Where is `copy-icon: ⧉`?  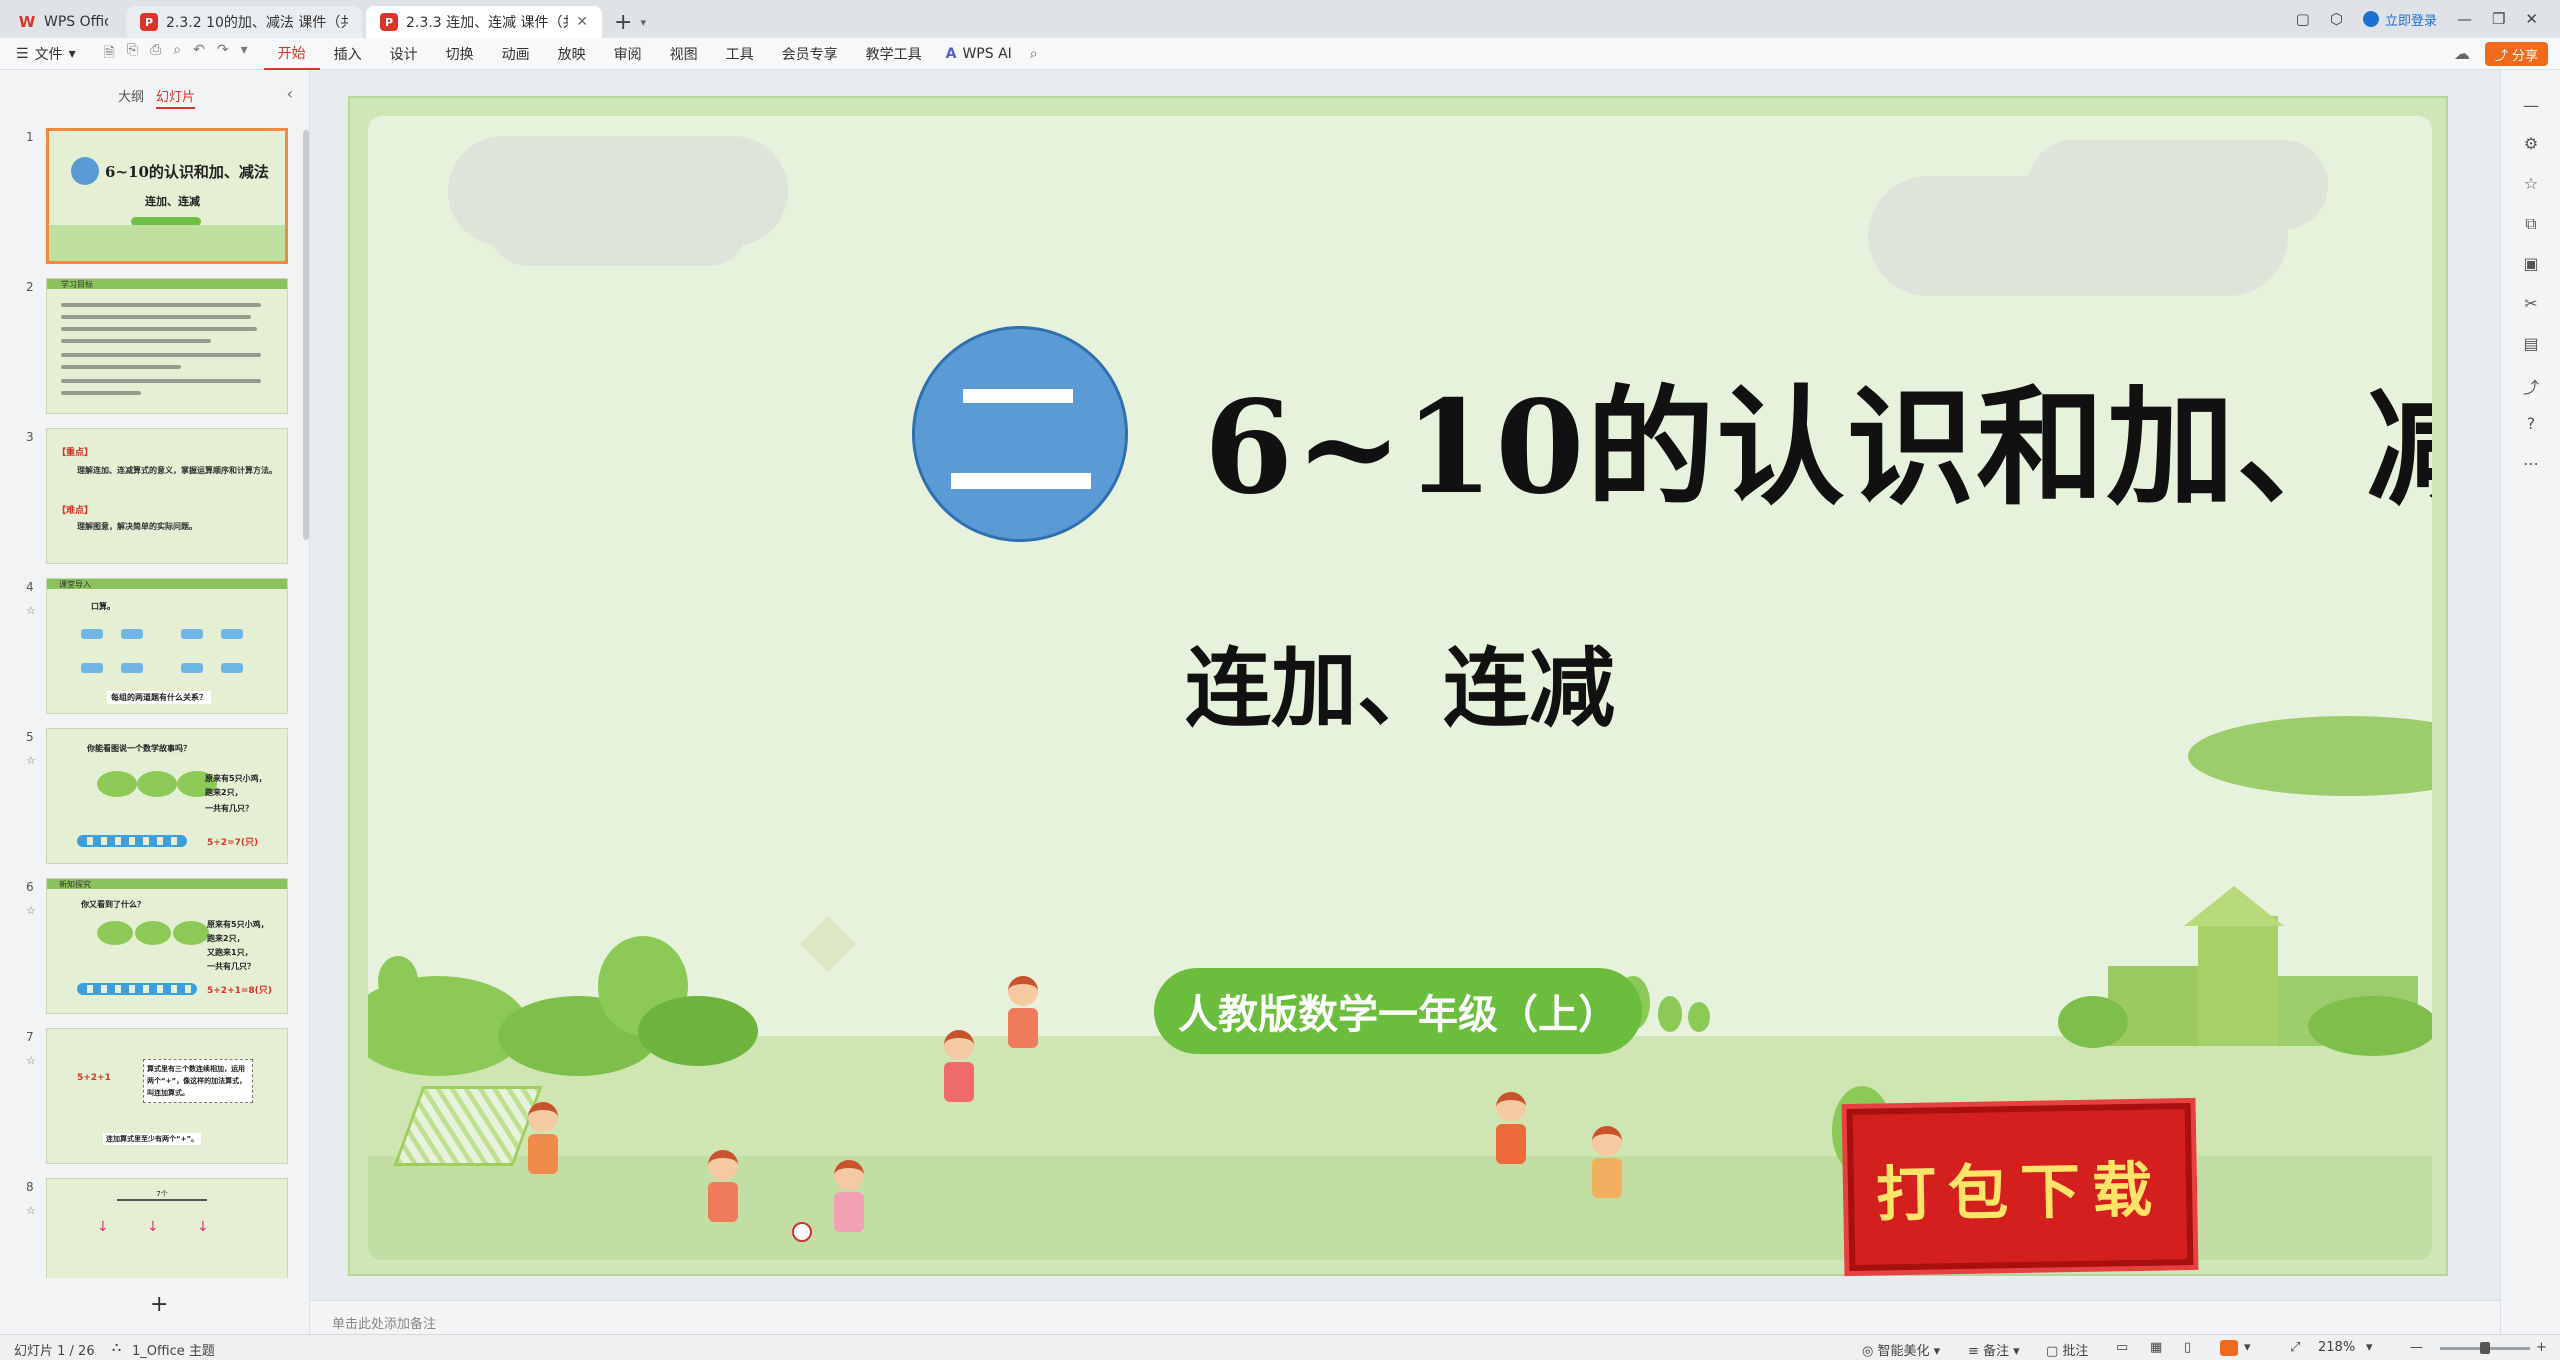 copy-icon: ⧉ is located at coordinates (2531, 224).